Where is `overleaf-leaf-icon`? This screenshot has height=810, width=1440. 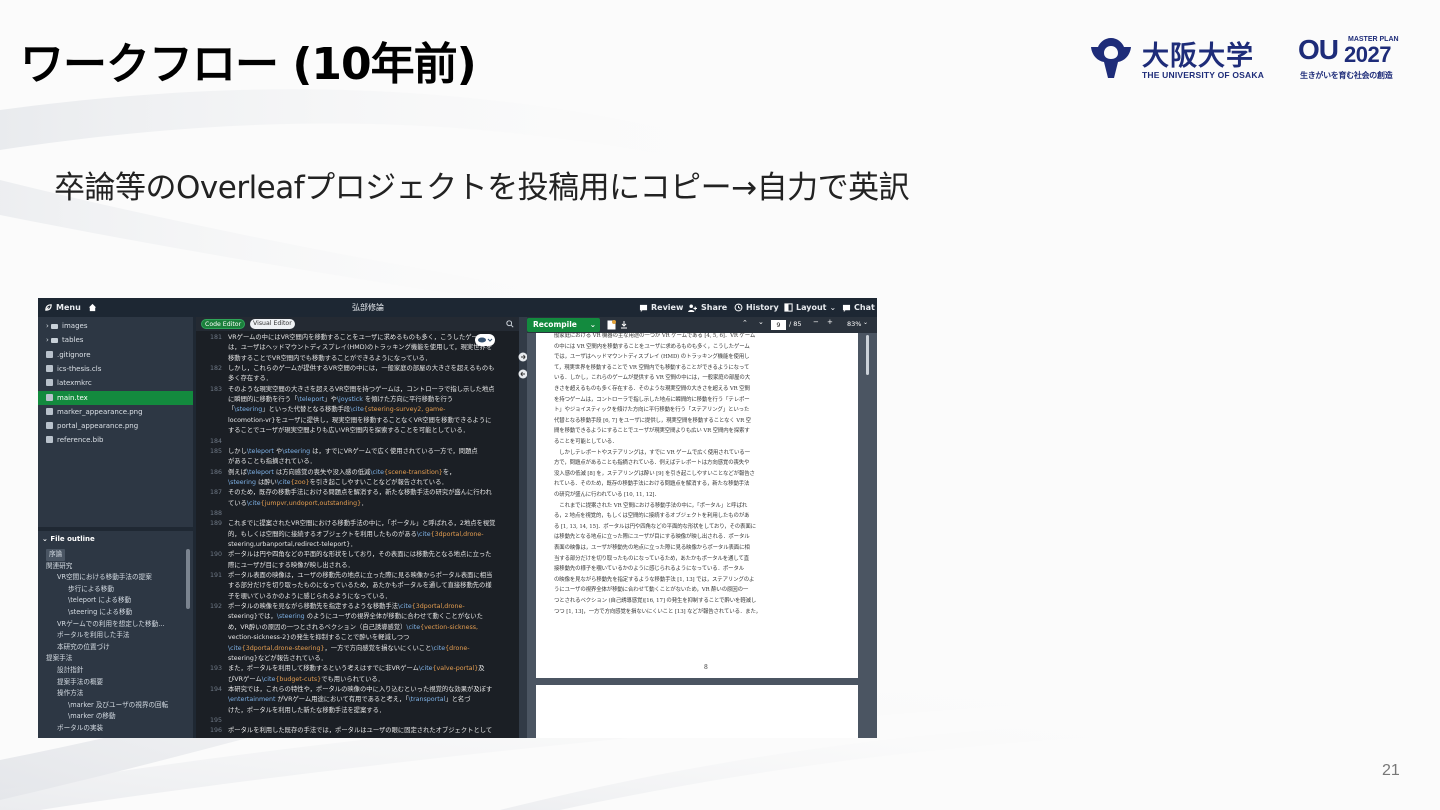
overleaf-leaf-icon is located at coordinates (48, 307).